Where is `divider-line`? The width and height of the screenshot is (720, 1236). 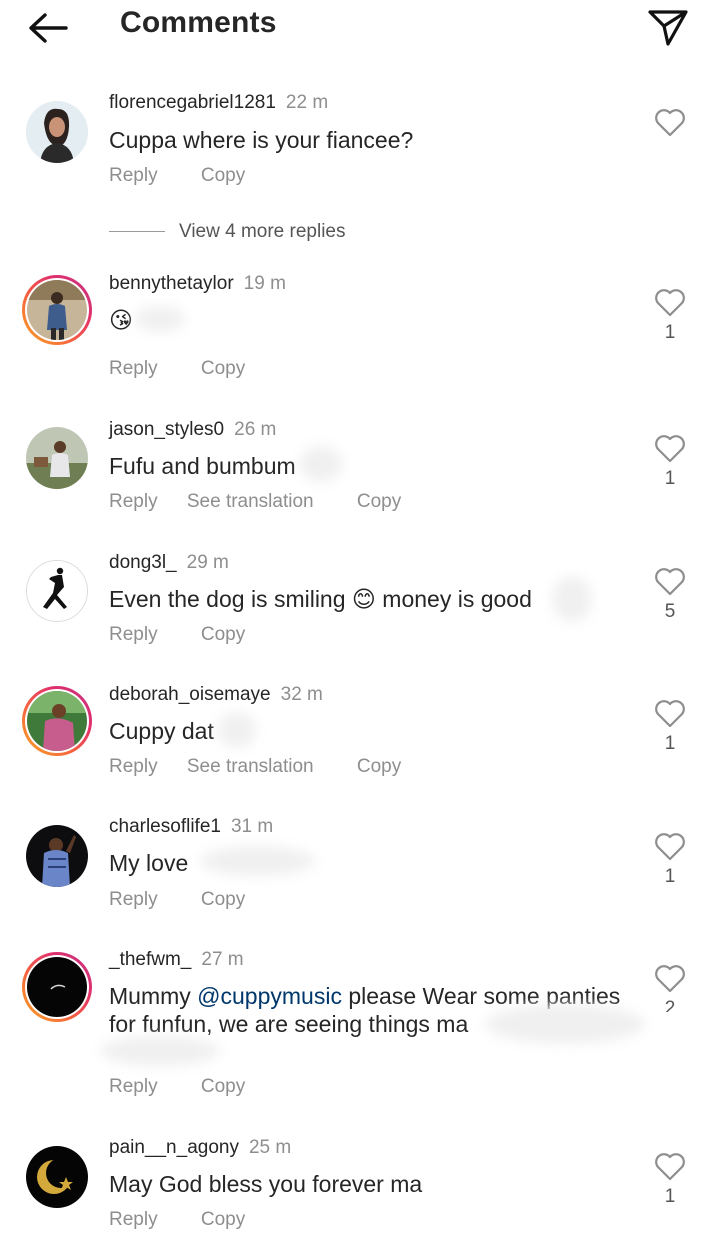
divider-line is located at coordinates (137, 232).